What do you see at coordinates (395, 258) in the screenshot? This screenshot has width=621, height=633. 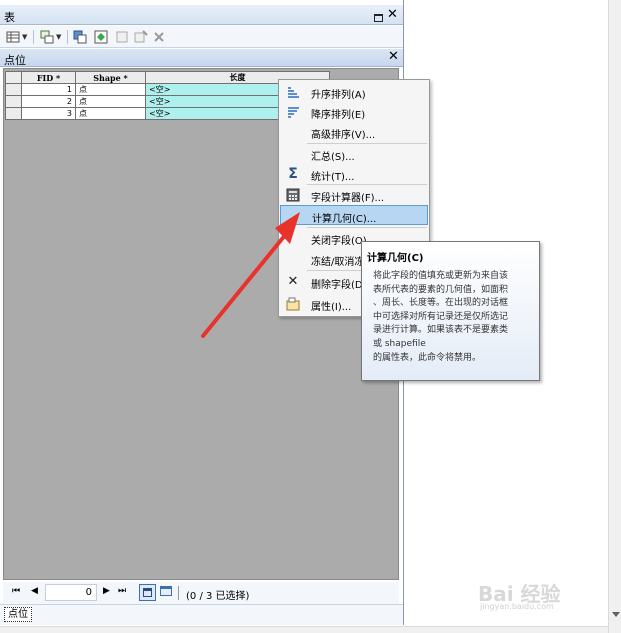 I see `tooltip-title: 计算几何(C)` at bounding box center [395, 258].